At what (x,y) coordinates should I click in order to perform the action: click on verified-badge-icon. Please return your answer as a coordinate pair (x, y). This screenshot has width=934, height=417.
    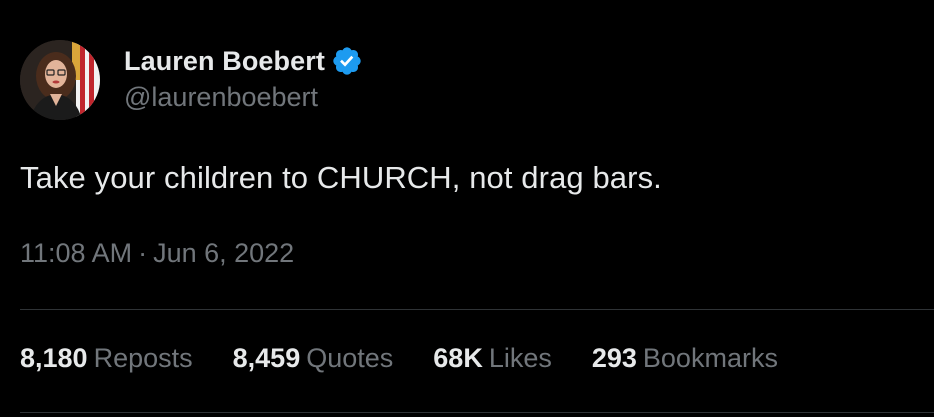
    Looking at the image, I should click on (347, 61).